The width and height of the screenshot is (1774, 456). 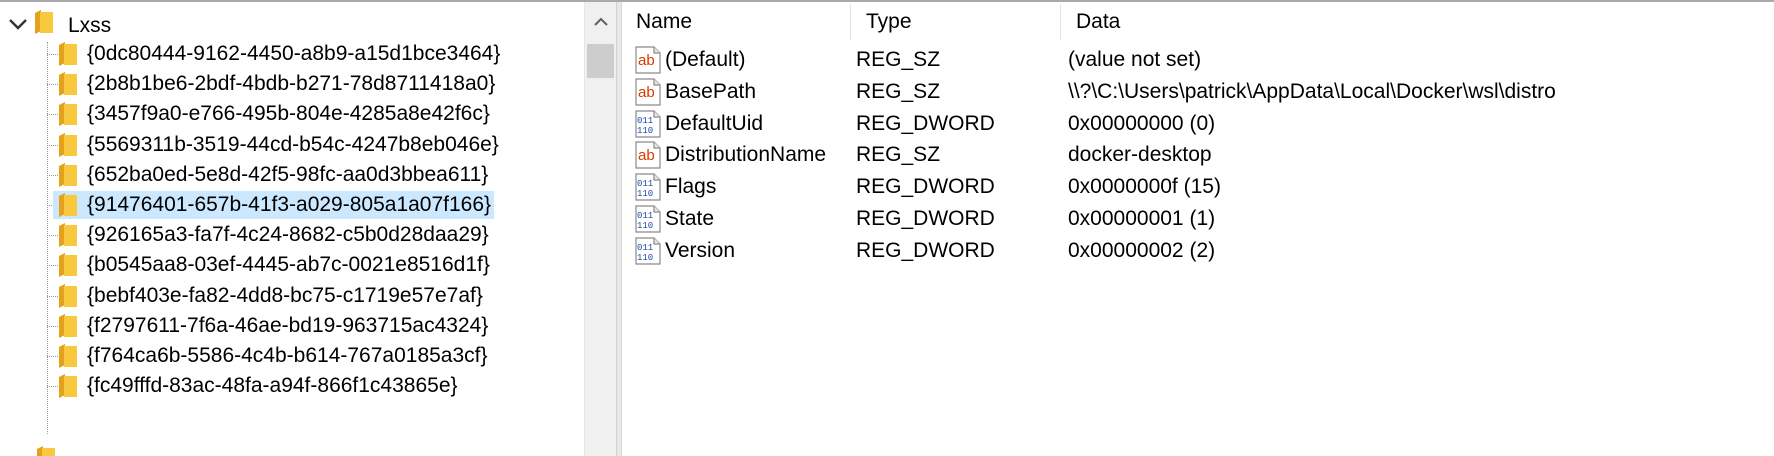 I want to click on value-data: 0x00000000 (0), so click(x=1142, y=123).